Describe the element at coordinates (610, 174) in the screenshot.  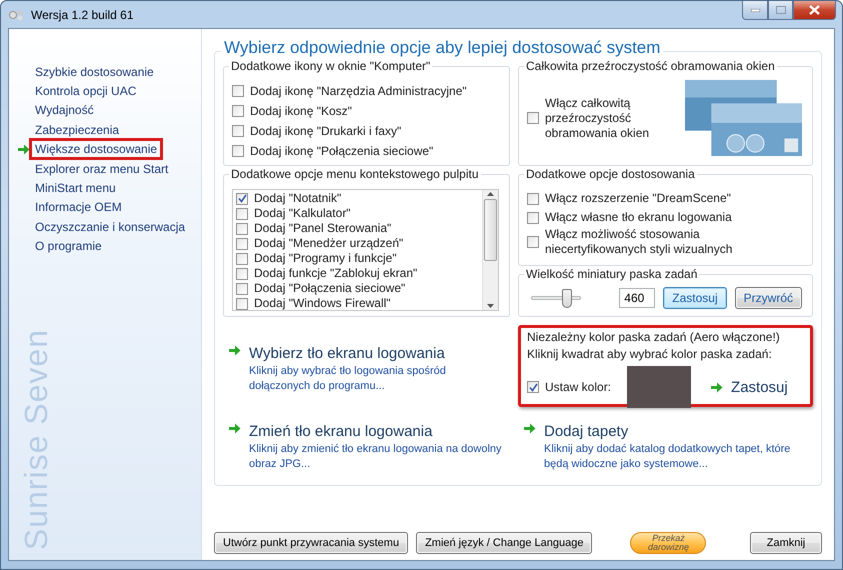
I see `group-title: Dodatkowe opcje dostosowania` at that location.